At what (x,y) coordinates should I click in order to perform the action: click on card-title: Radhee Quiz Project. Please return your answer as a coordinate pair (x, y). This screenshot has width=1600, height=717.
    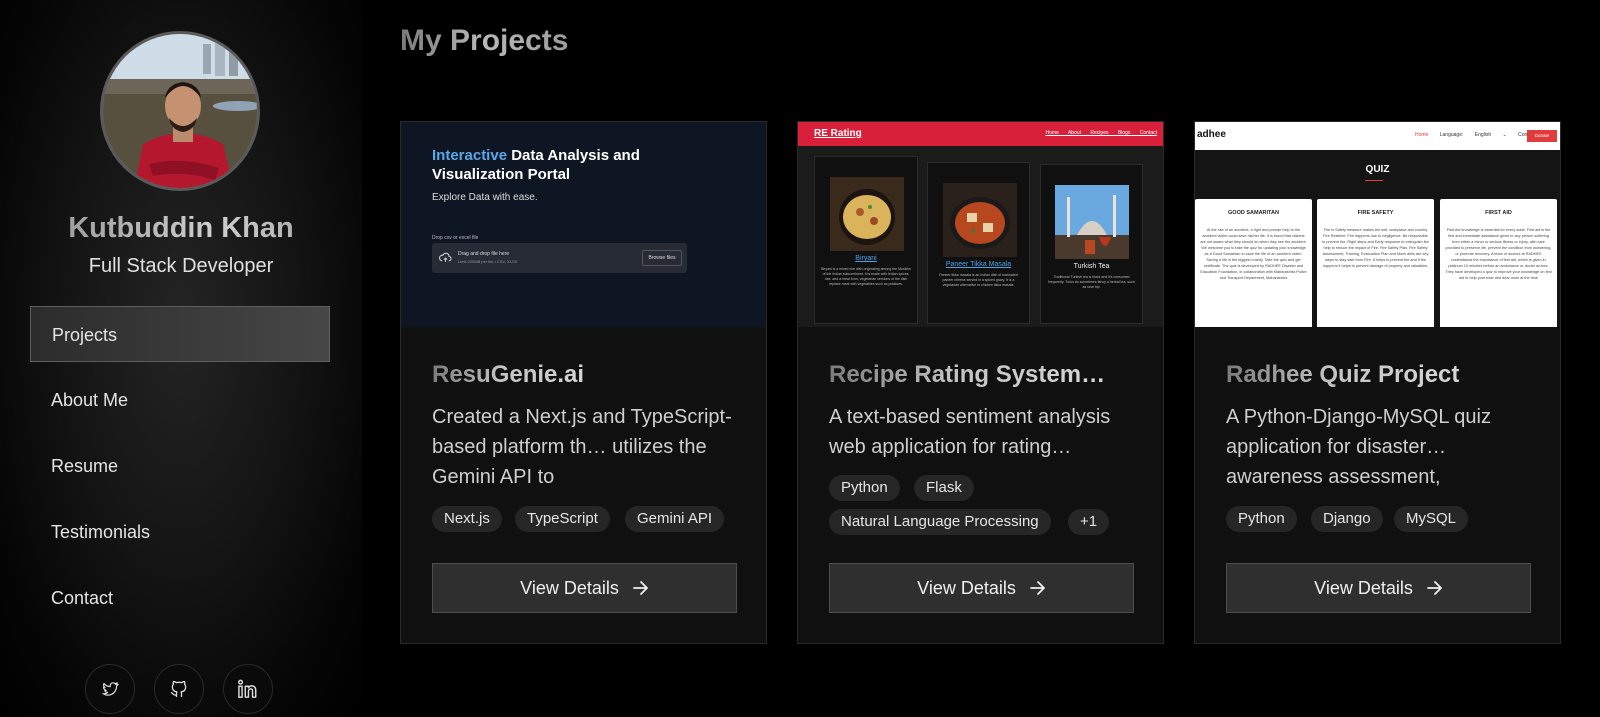
    Looking at the image, I should click on (1343, 374).